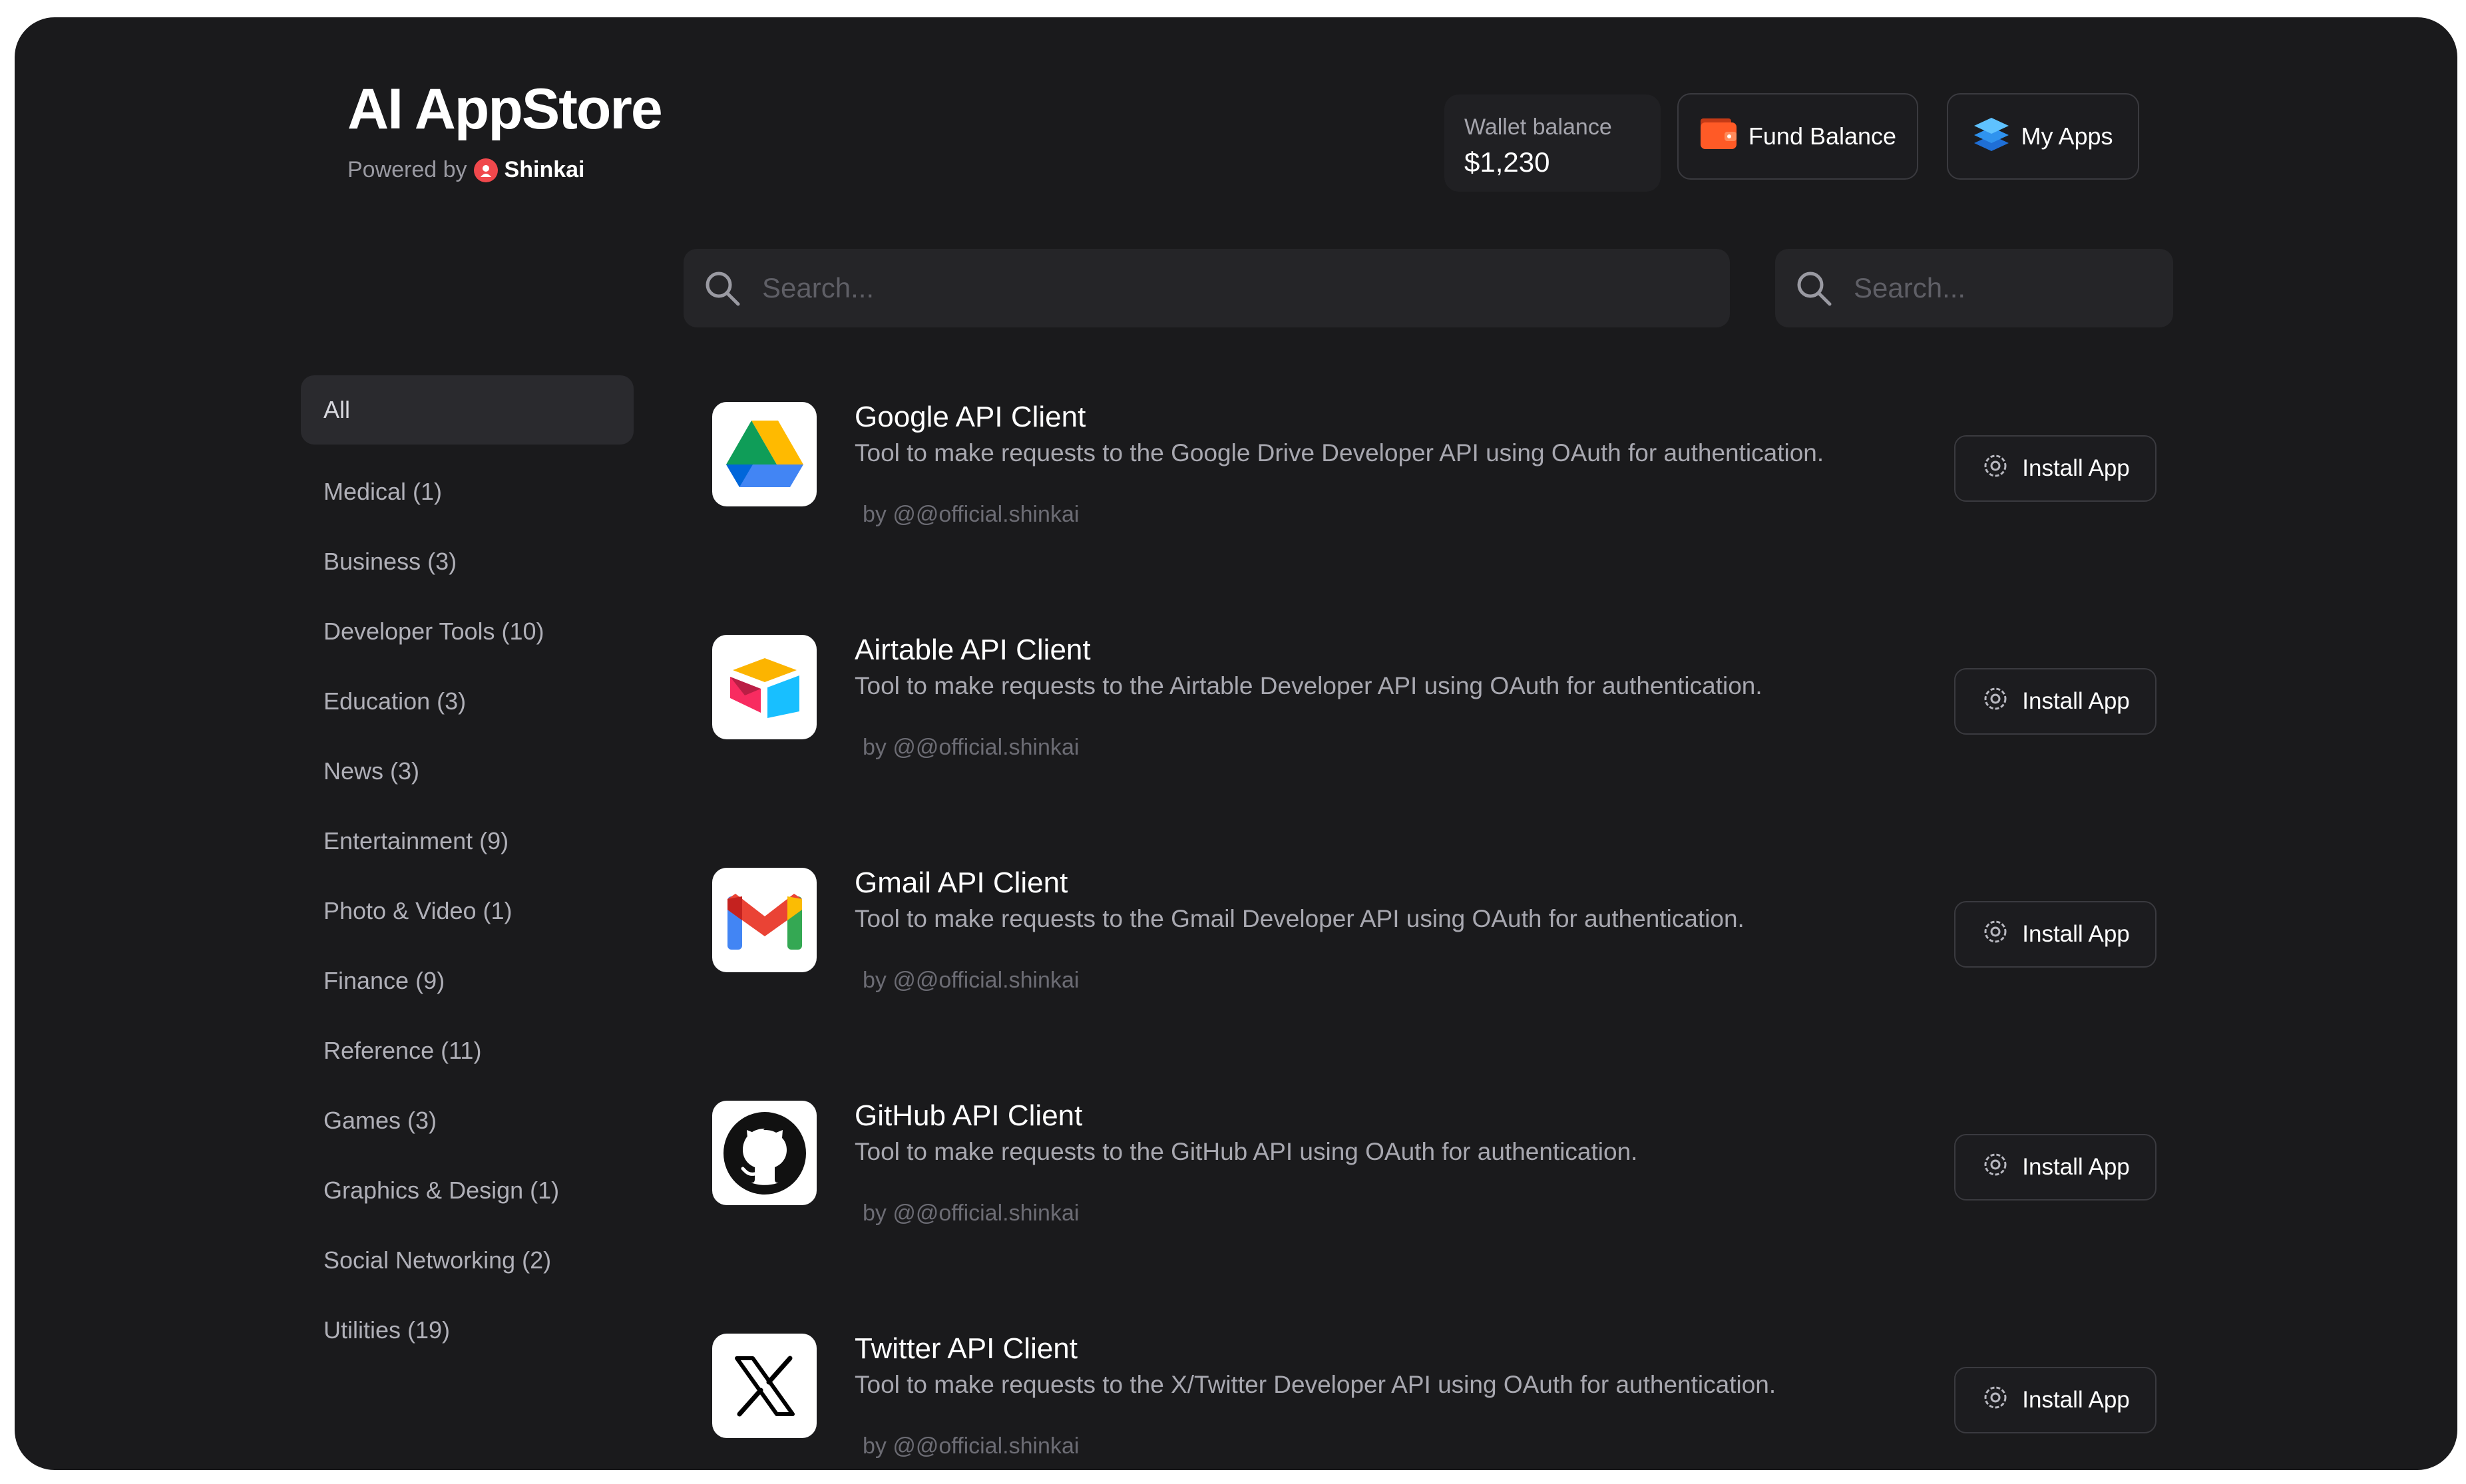  What do you see at coordinates (969, 1115) in the screenshot?
I see `app-name: GitHub API Client` at bounding box center [969, 1115].